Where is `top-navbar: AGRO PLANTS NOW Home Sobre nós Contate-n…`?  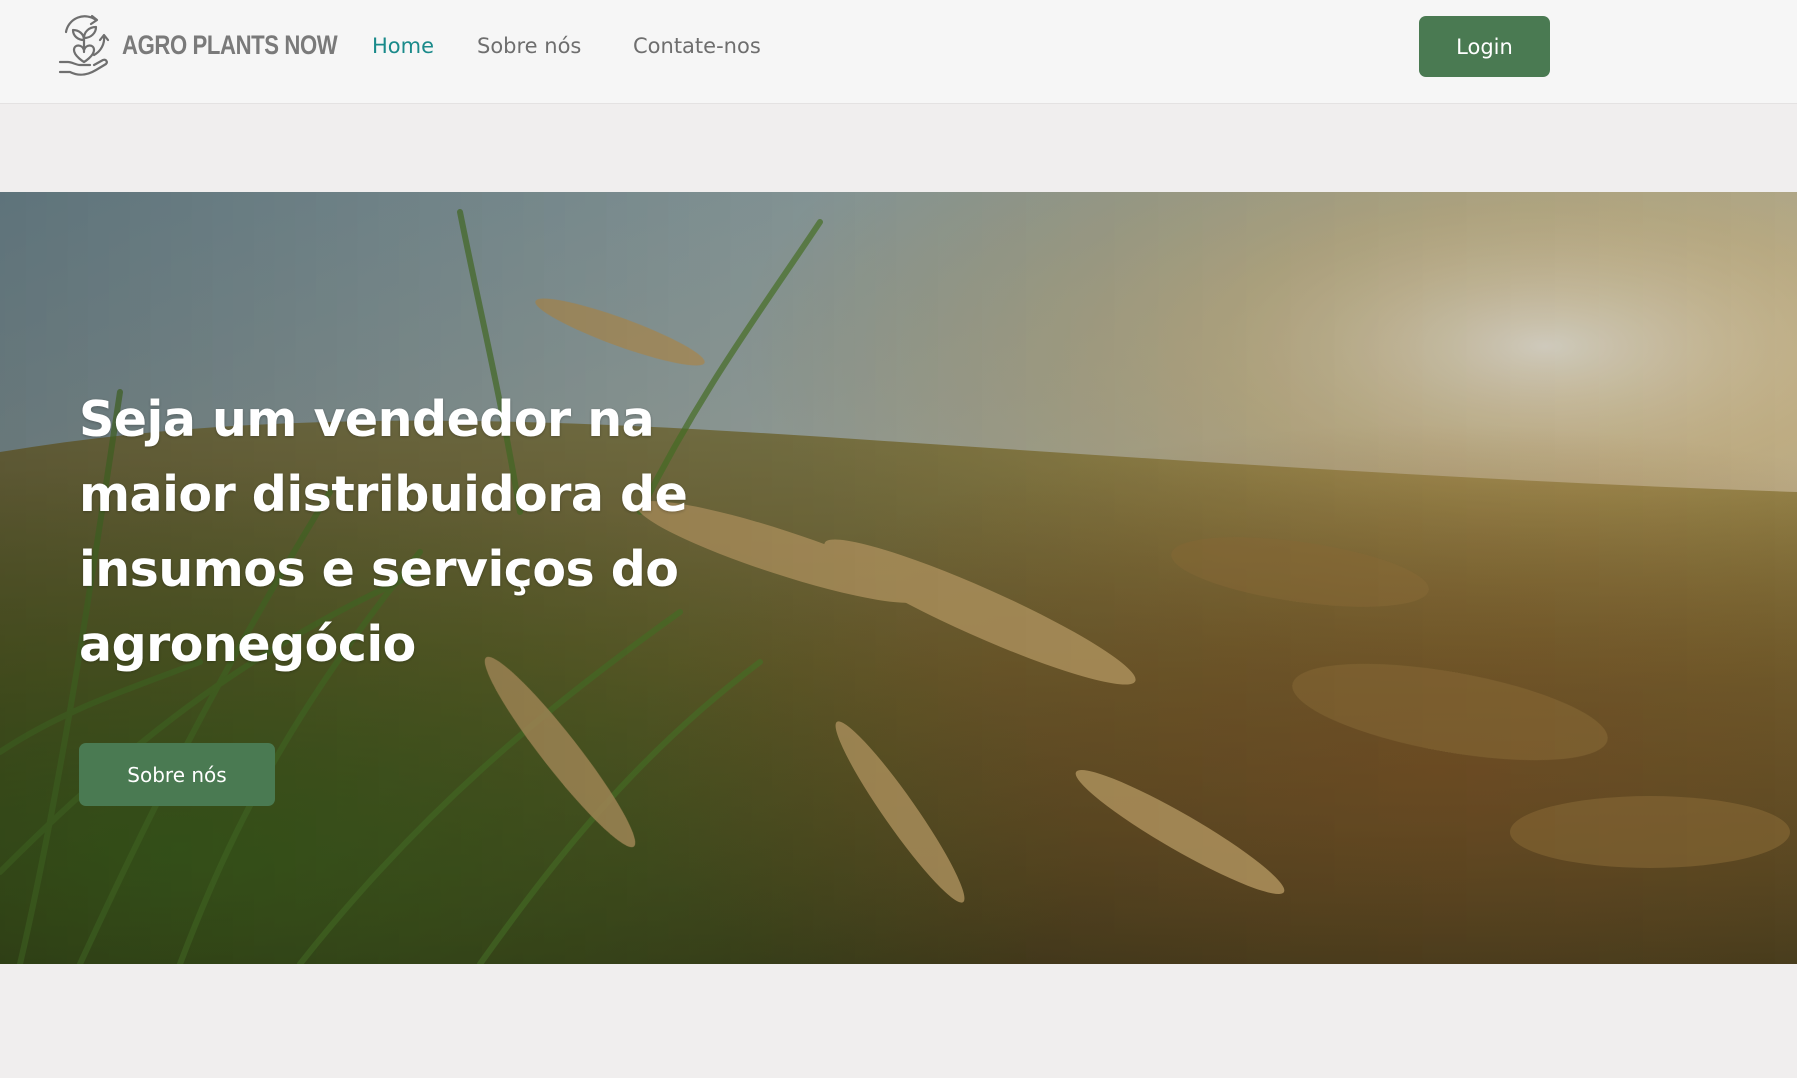 top-navbar: AGRO PLANTS NOW Home Sobre nós Contate-n… is located at coordinates (898, 52).